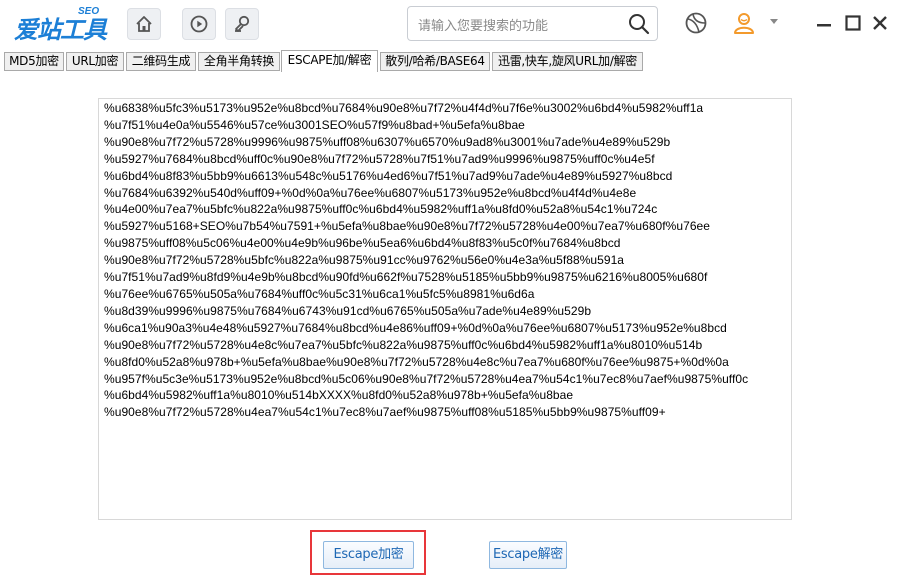 The width and height of the screenshot is (897, 588). I want to click on tab-thunder-url: 迅雷,快车,旋风URL加/解密, so click(567, 61).